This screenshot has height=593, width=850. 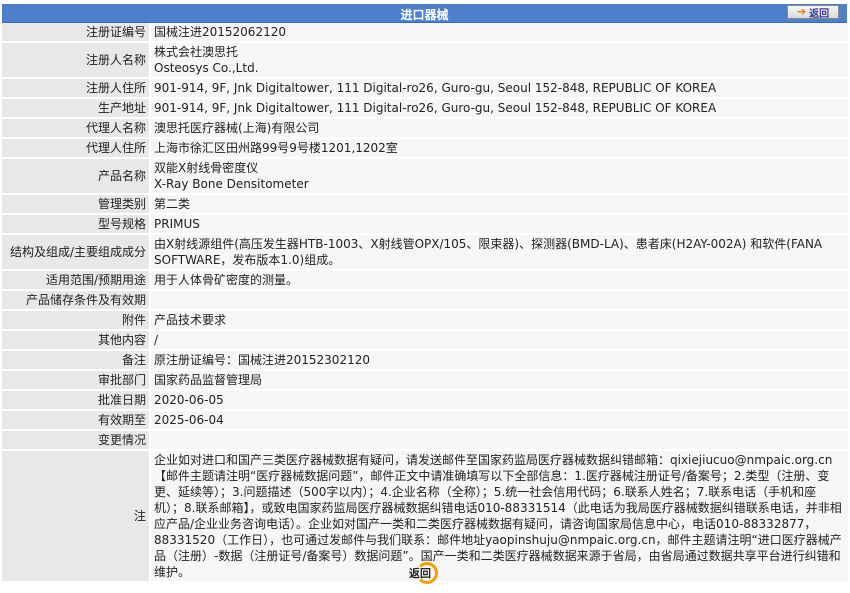 I want to click on detail-row: 其他内容 /, so click(x=425, y=340).